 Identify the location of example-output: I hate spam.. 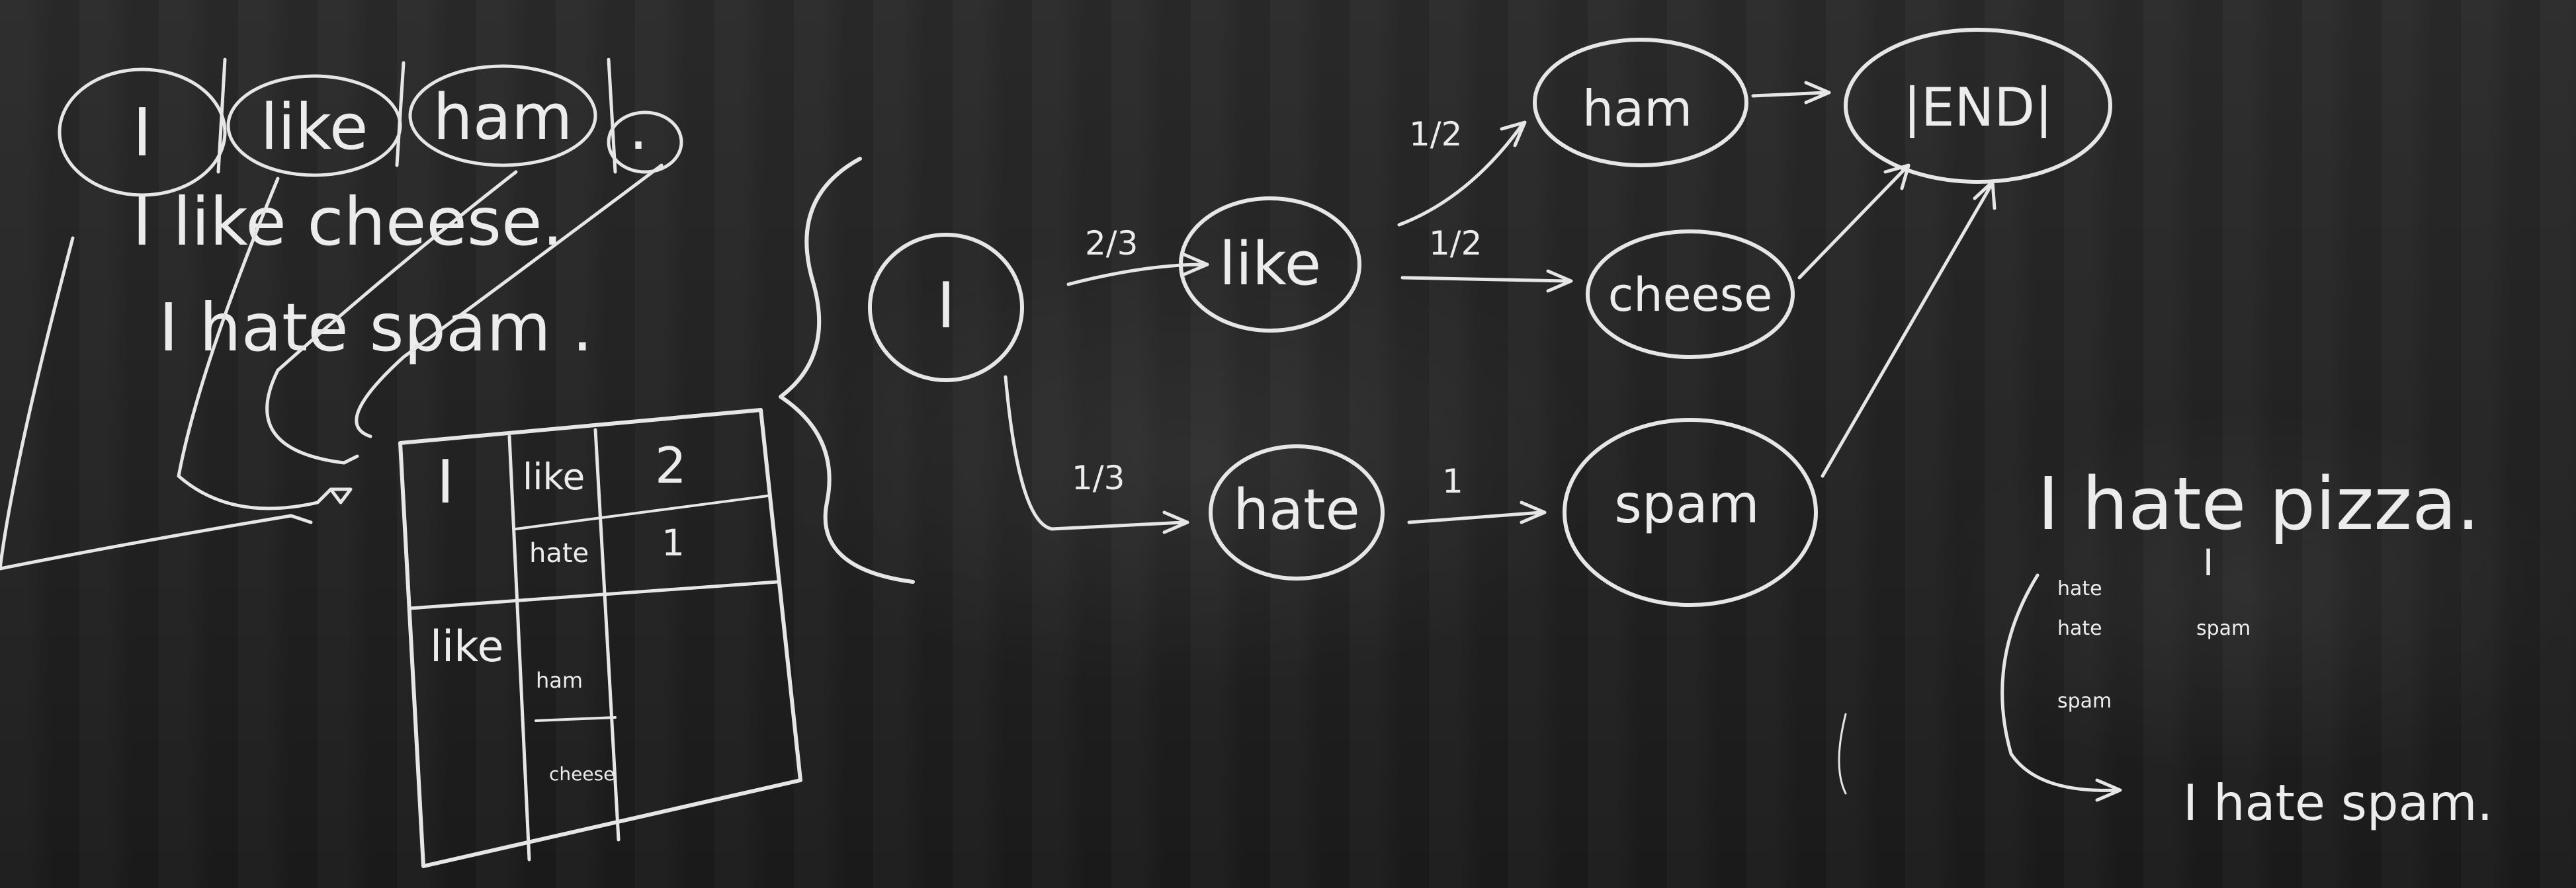
(2338, 803).